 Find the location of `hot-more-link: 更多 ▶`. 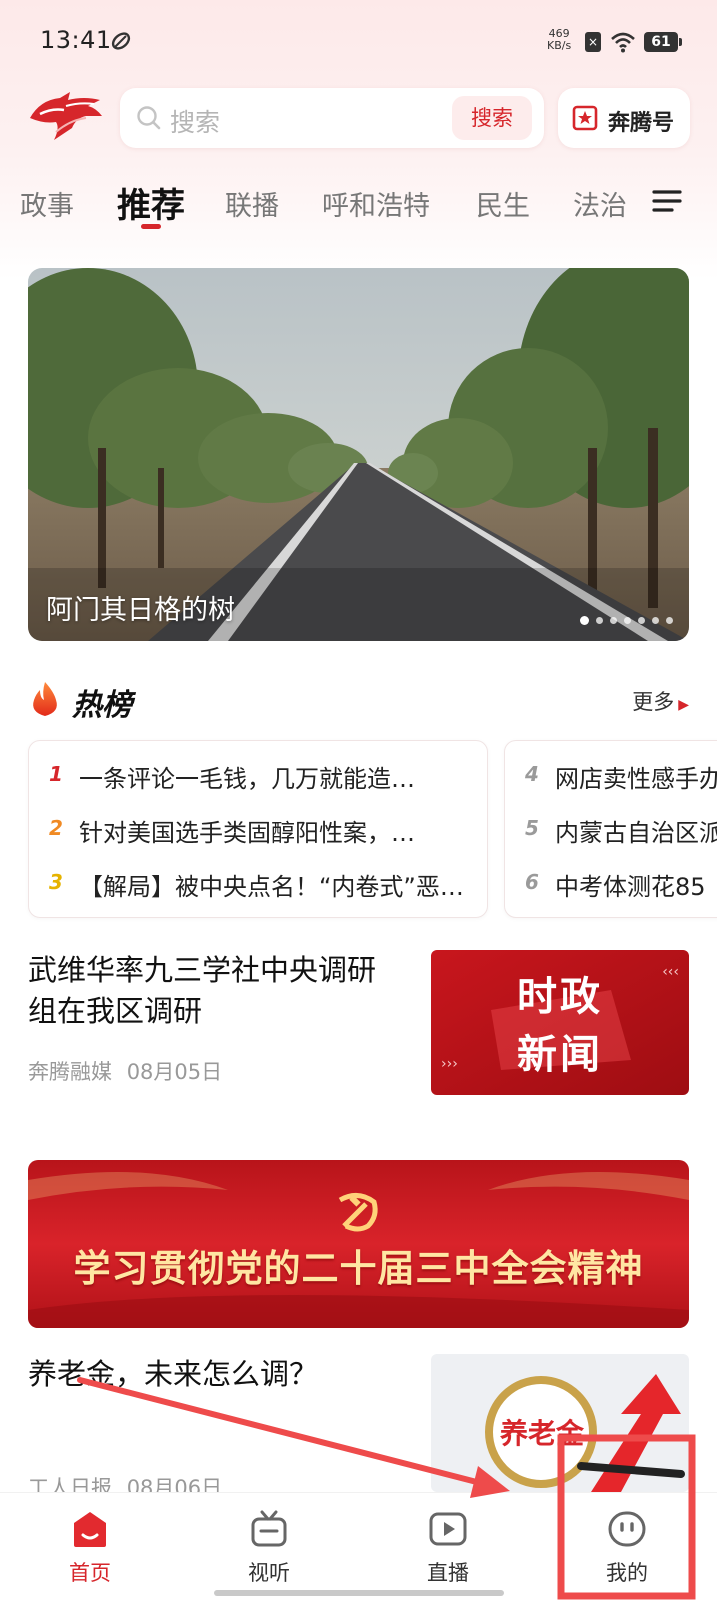

hot-more-link: 更多 ▶ is located at coordinates (660, 701).